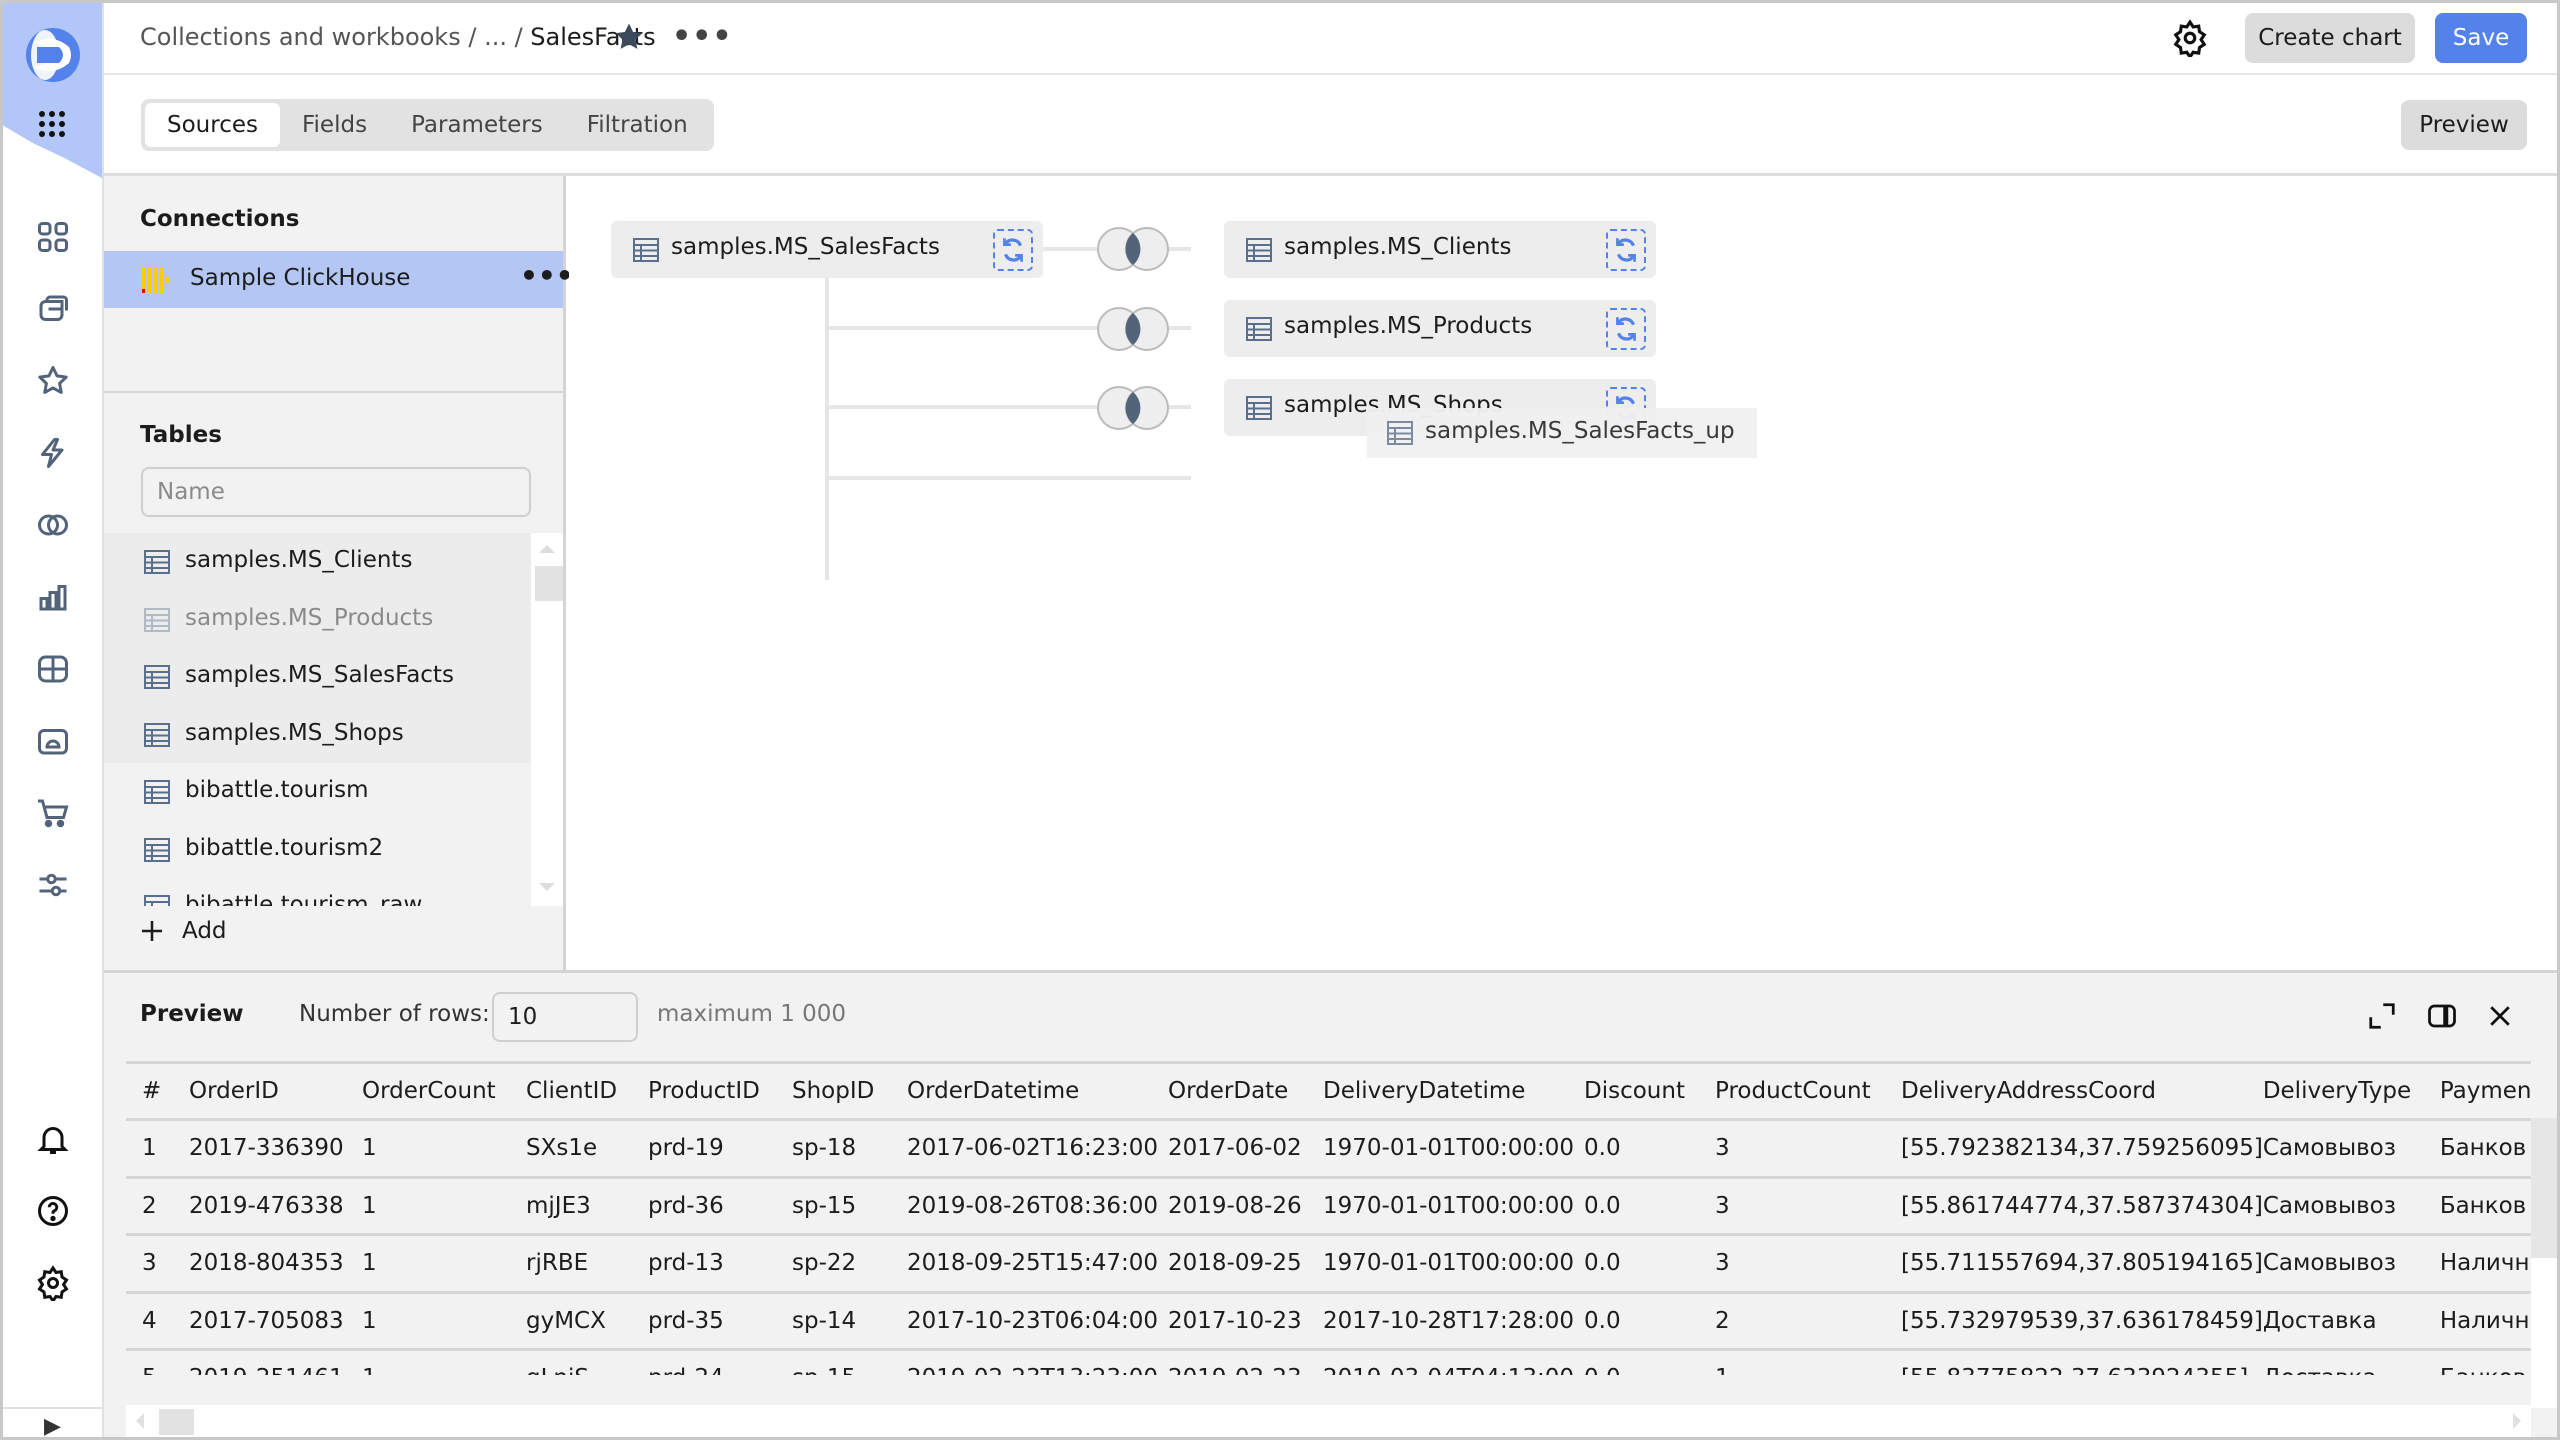  Describe the element at coordinates (317, 562) in the screenshot. I see `table-item: samples.MS_Clients` at that location.